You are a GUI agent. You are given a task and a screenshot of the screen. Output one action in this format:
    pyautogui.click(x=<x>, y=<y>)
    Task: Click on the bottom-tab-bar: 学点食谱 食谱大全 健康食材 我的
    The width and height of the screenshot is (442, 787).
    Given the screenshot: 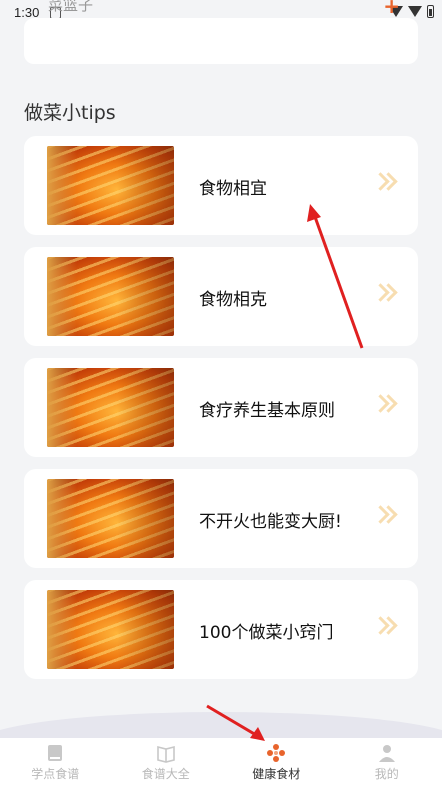 What is the action you would take?
    pyautogui.click(x=221, y=762)
    